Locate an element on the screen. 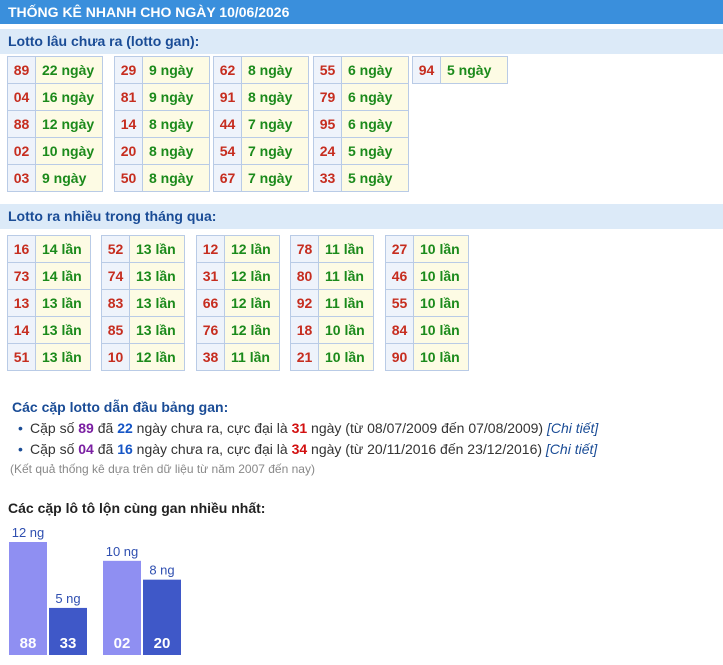  freq-table: 16 14 lần 73 14 lần 13 13 lần 14 13 lần 51 13 lần is located at coordinates (49, 303).